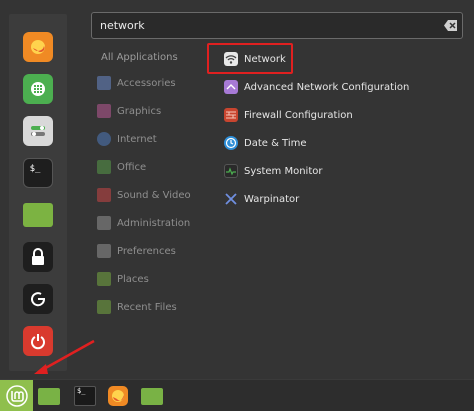  Describe the element at coordinates (104, 251) in the screenshot. I see `preferences-icon` at that location.